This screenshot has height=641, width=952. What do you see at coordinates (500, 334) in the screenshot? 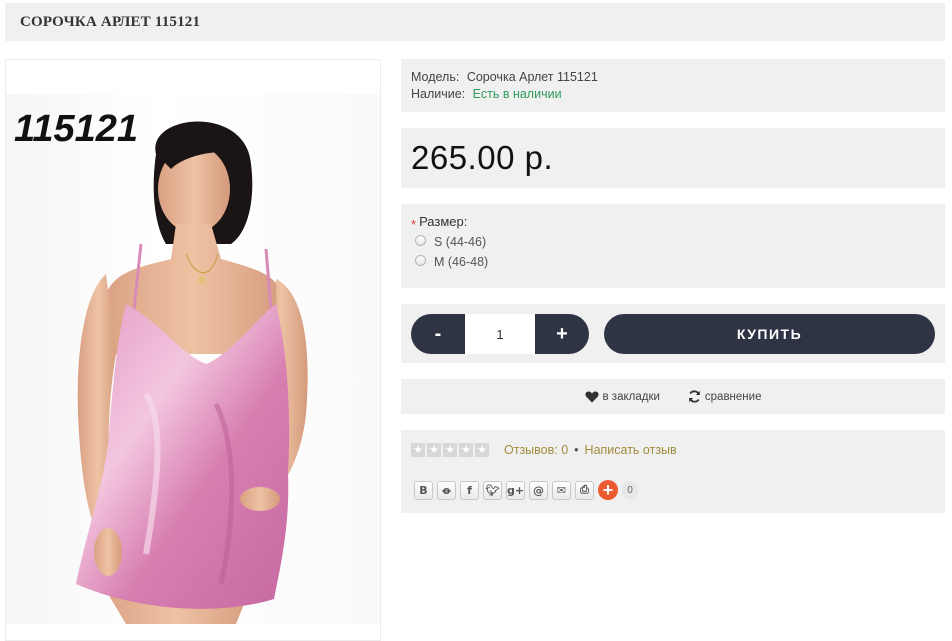
I see `quantity-input` at bounding box center [500, 334].